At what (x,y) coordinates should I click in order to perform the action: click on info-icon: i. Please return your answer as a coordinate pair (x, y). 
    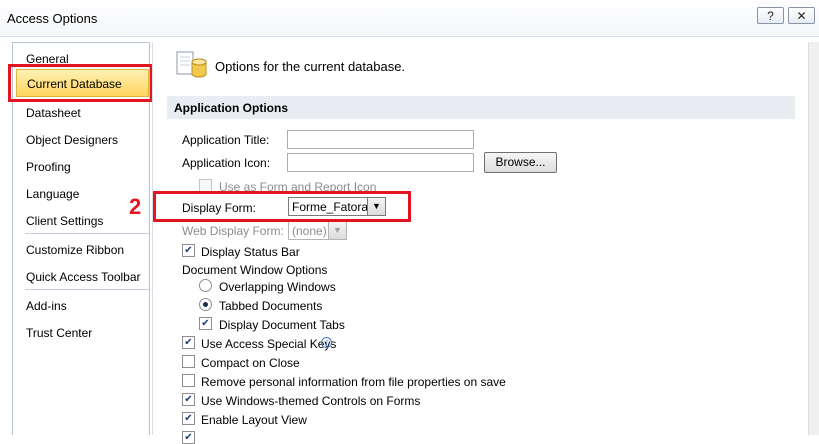
    Looking at the image, I should click on (326, 342).